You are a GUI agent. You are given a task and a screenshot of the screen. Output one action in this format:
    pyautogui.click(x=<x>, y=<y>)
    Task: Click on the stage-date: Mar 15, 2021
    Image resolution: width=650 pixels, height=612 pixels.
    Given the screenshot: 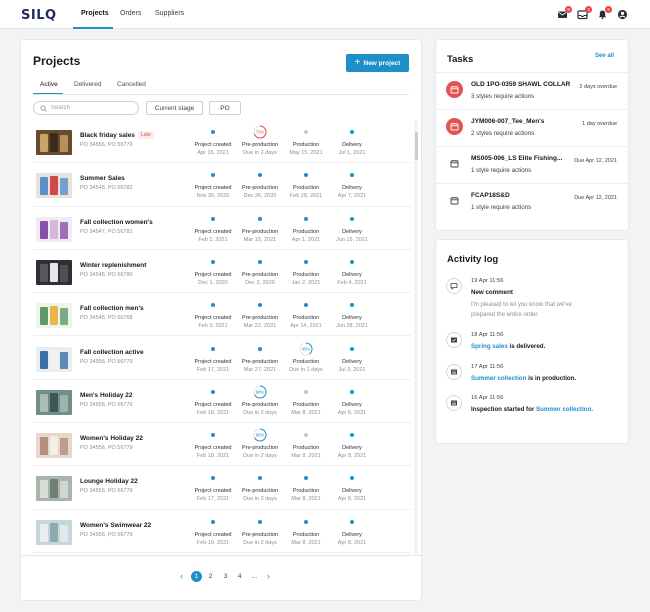 What is the action you would take?
    pyautogui.click(x=260, y=239)
    